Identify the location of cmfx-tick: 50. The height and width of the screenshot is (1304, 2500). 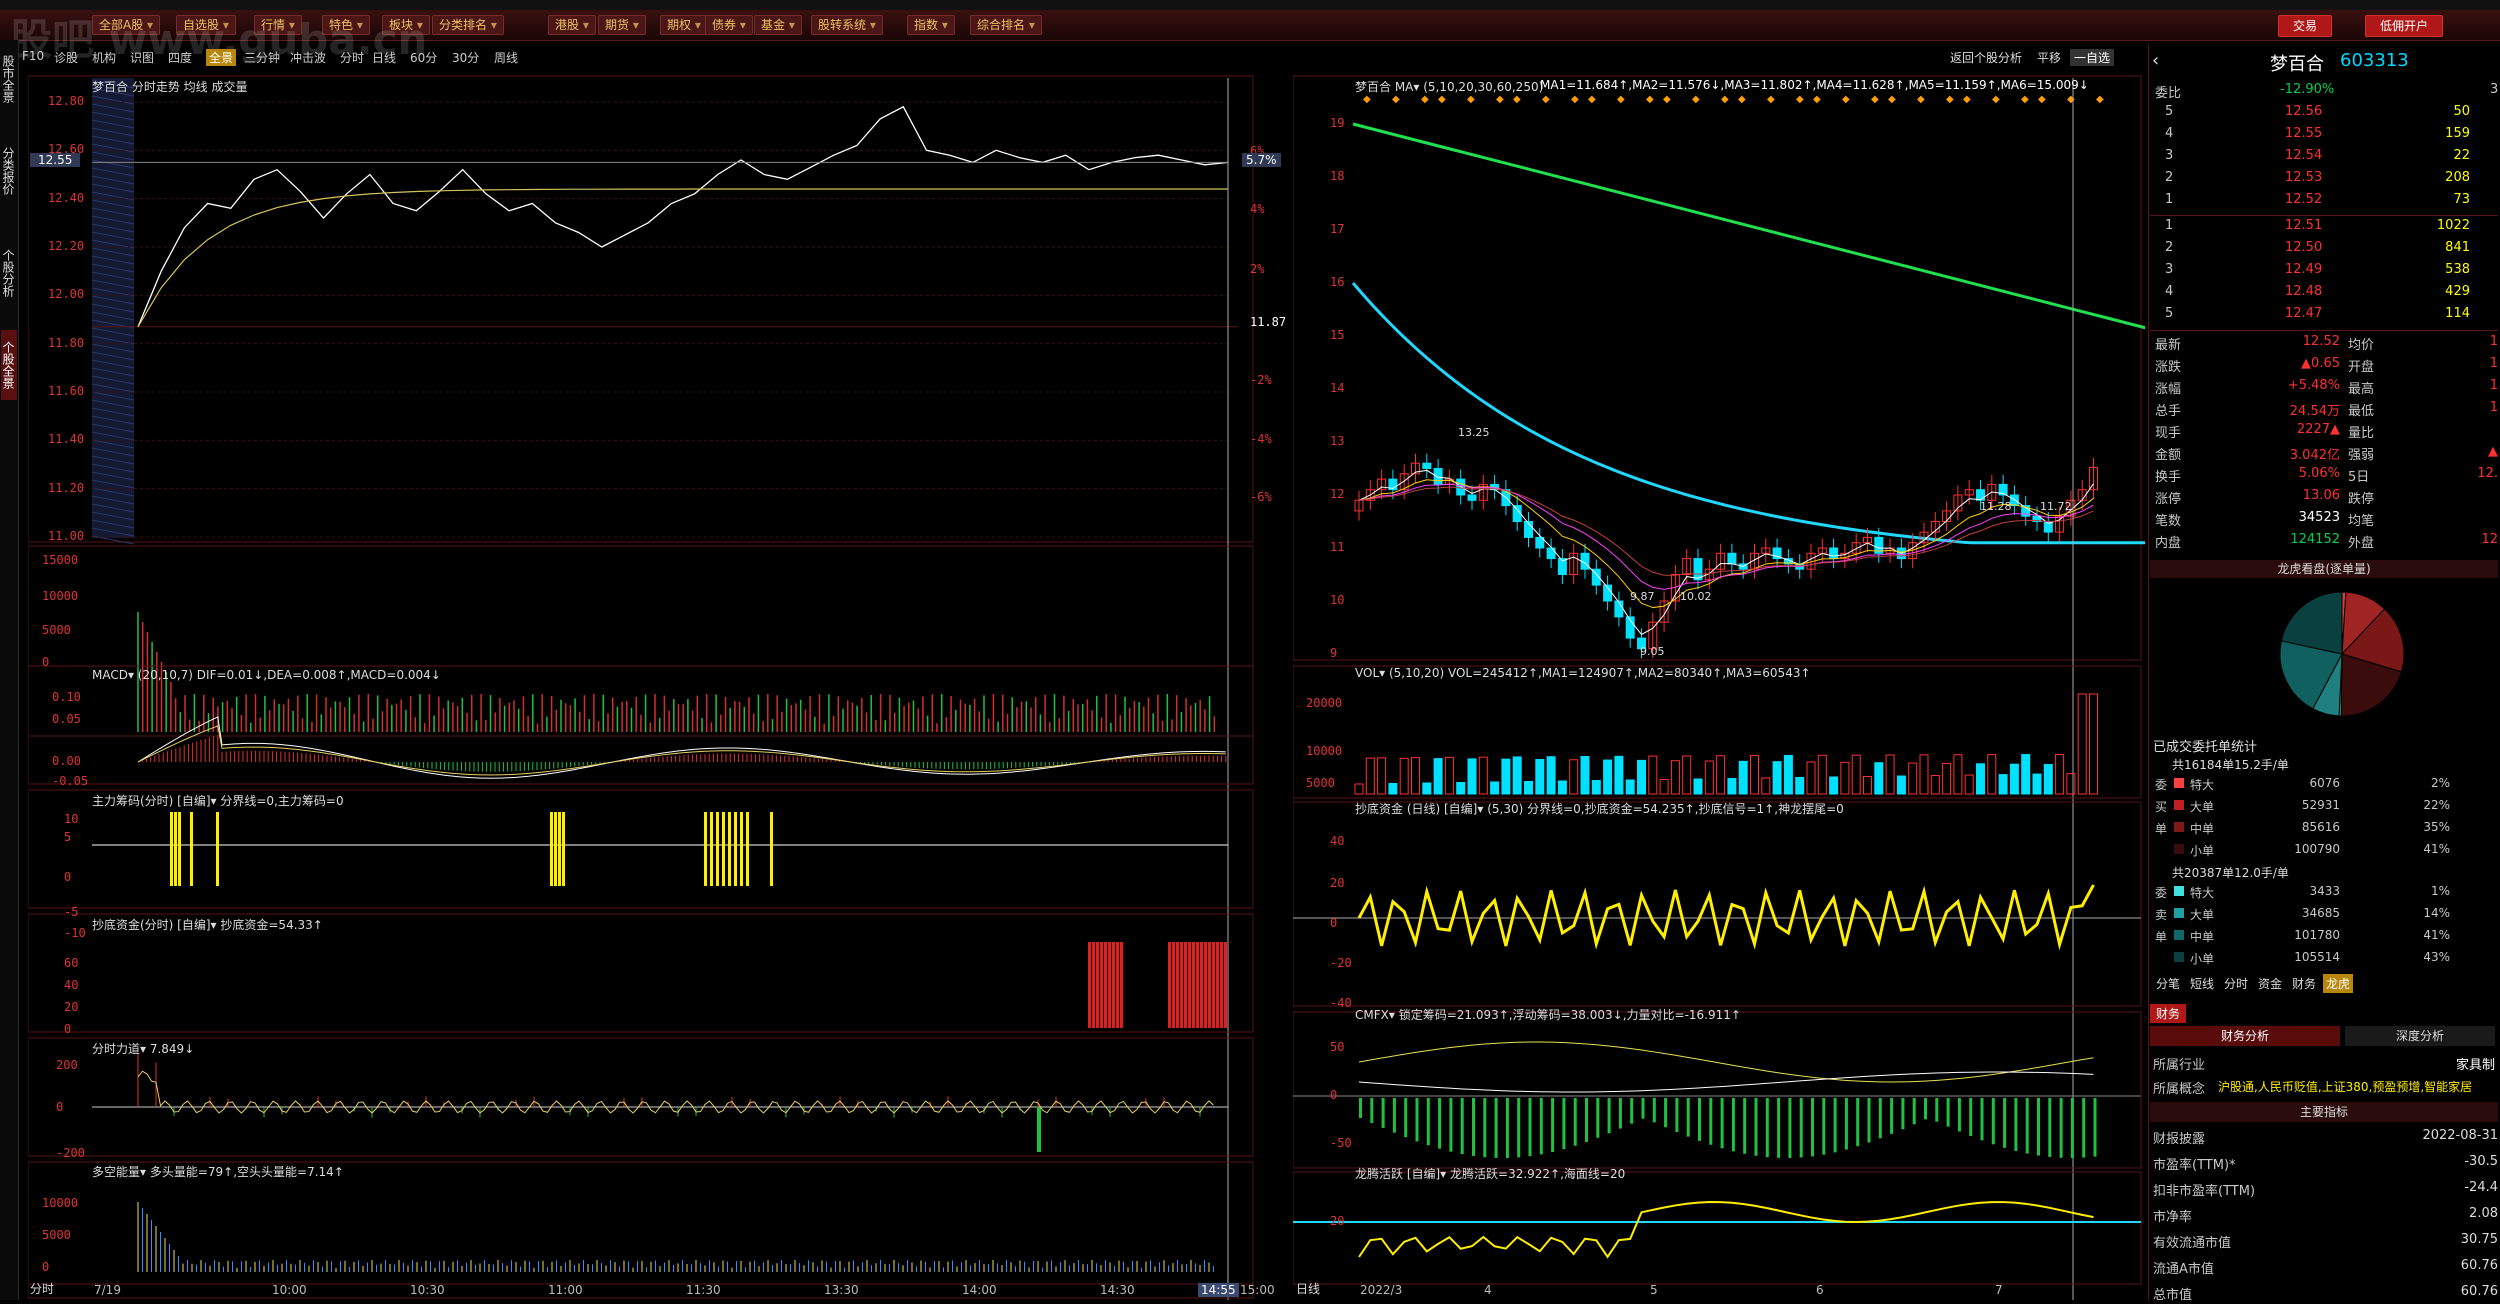
(1337, 1047).